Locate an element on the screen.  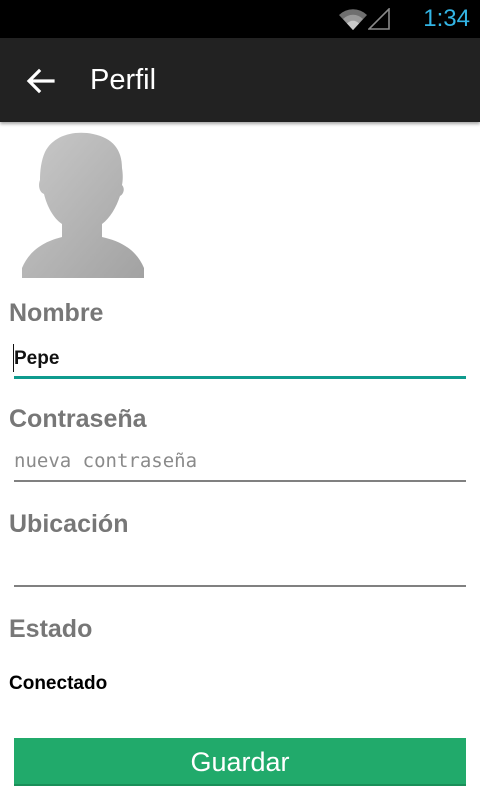
signal-icon is located at coordinates (379, 19).